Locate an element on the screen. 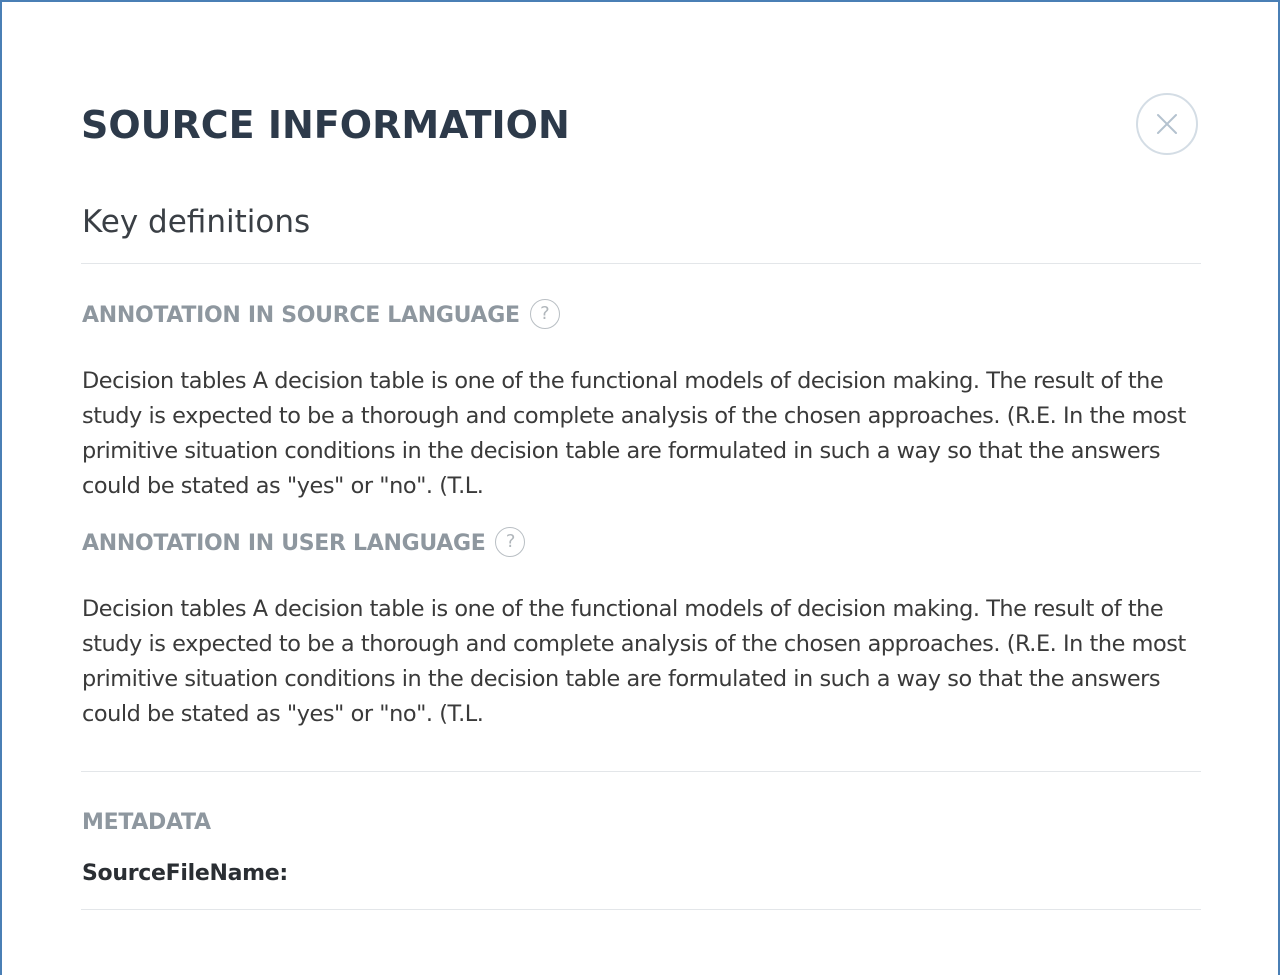  modal-title: SOURCE INFORMATION is located at coordinates (325, 125).